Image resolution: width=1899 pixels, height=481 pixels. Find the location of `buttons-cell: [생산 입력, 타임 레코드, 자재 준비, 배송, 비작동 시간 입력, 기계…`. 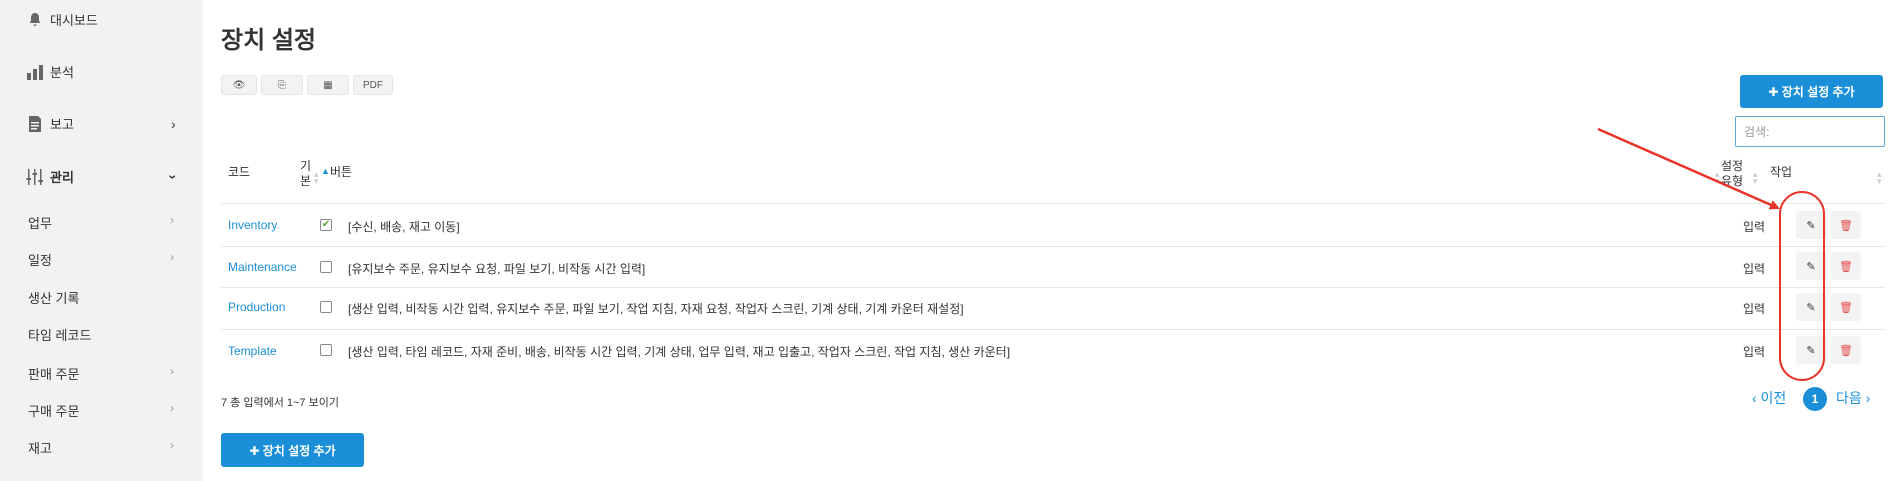

buttons-cell: [생산 입력, 타임 레코드, 자재 준비, 배송, 비작동 시간 입력, 기계… is located at coordinates (679, 352).